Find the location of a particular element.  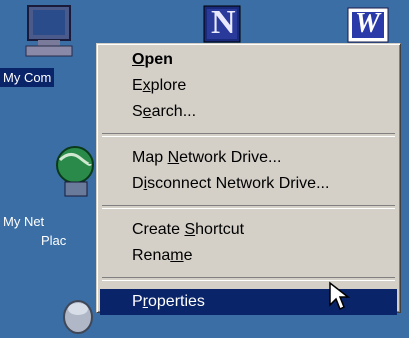

netscape-letter: N is located at coordinates (223, 22).